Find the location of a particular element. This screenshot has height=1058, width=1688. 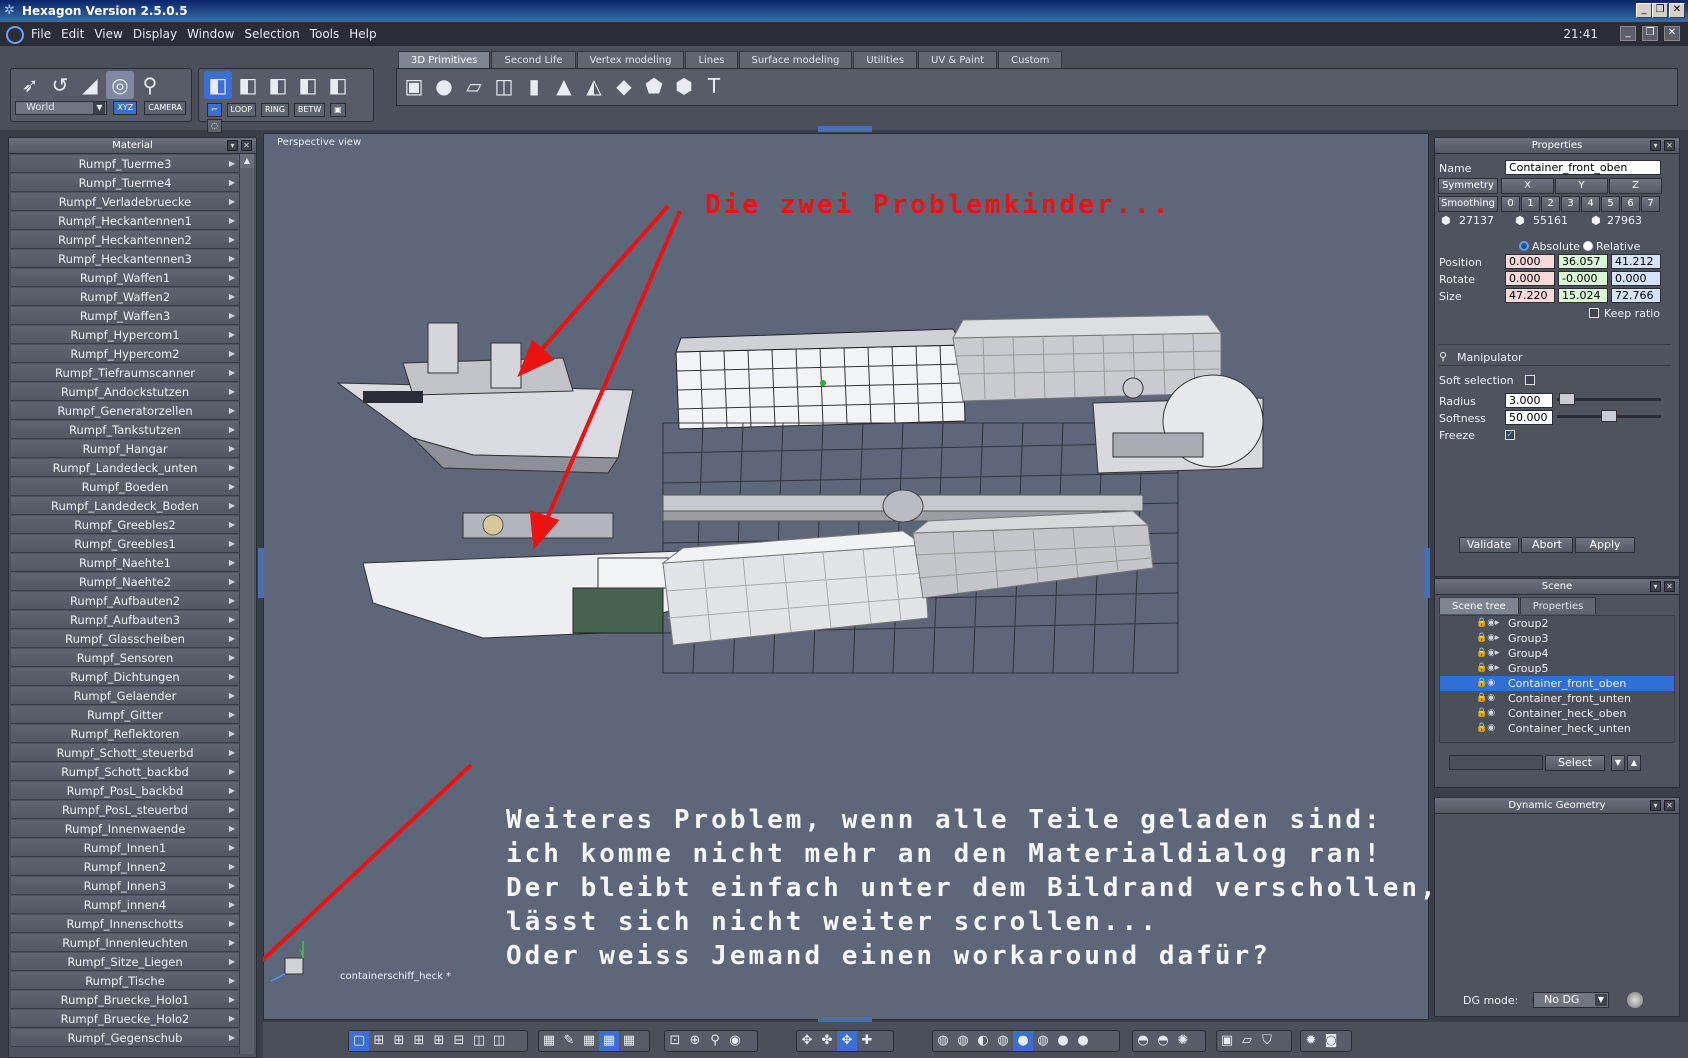

select-edge-icon: ◧ is located at coordinates (278, 85).